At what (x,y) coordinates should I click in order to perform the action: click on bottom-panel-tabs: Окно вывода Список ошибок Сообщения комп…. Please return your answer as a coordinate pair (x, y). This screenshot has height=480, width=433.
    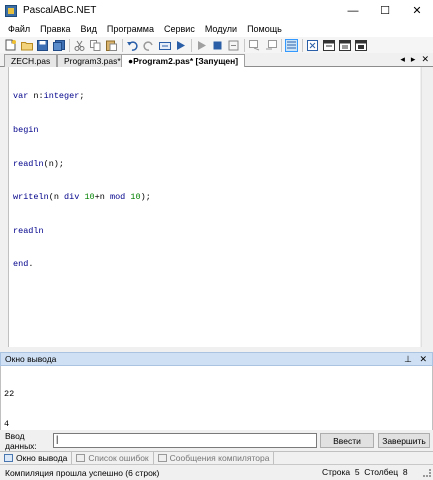
    Looking at the image, I should click on (216, 457).